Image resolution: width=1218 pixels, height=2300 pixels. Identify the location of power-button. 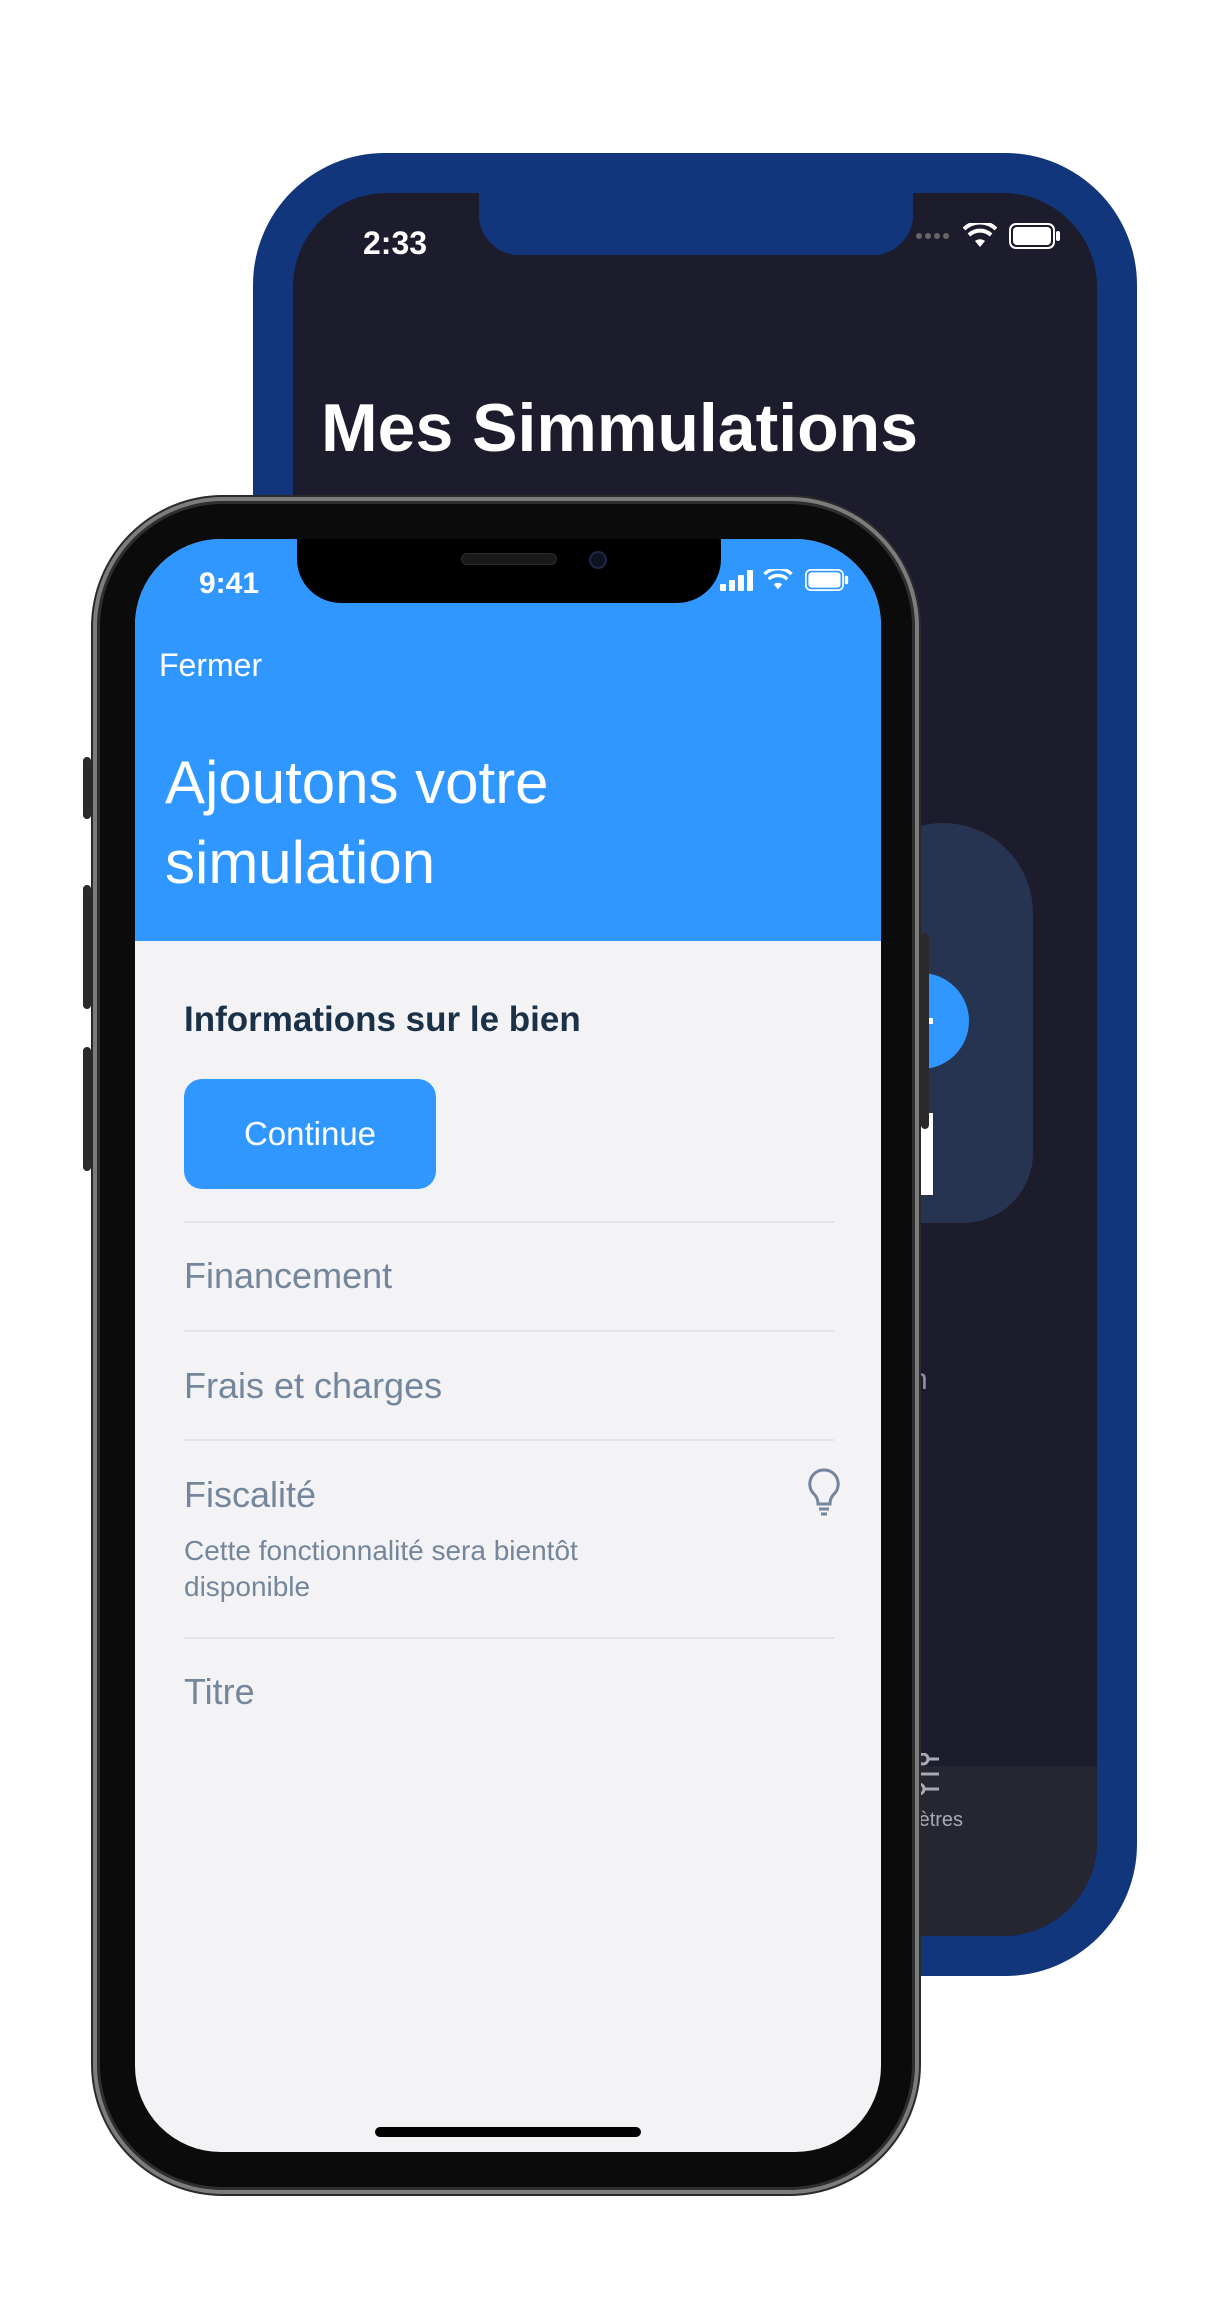
(925, 1031).